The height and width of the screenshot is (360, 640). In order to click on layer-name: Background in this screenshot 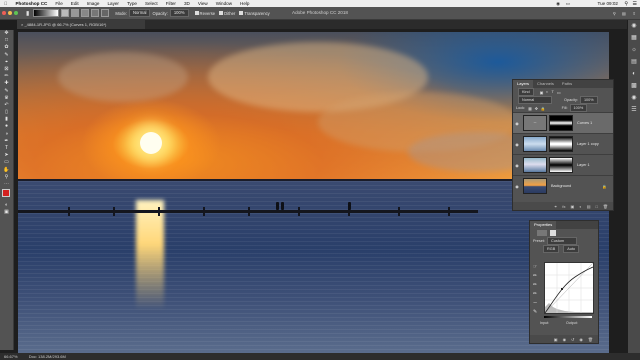, I will do `click(561, 186)`.